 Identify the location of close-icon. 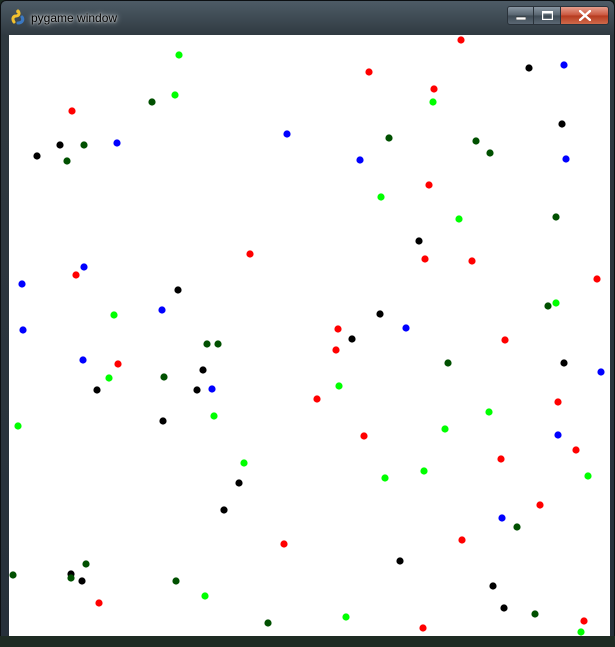
(584, 15).